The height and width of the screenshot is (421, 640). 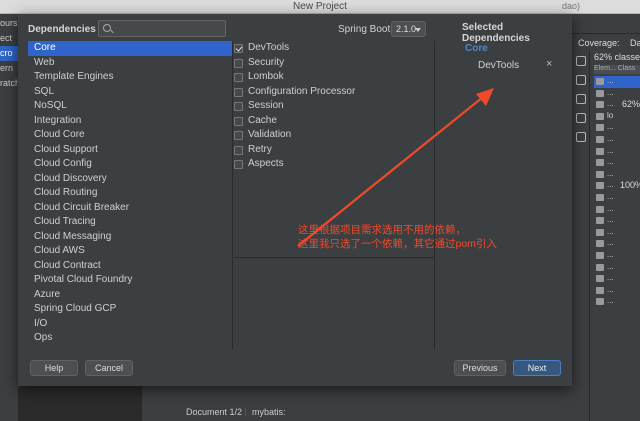 What do you see at coordinates (130, 135) in the screenshot?
I see `category-item: Cloud Core` at bounding box center [130, 135].